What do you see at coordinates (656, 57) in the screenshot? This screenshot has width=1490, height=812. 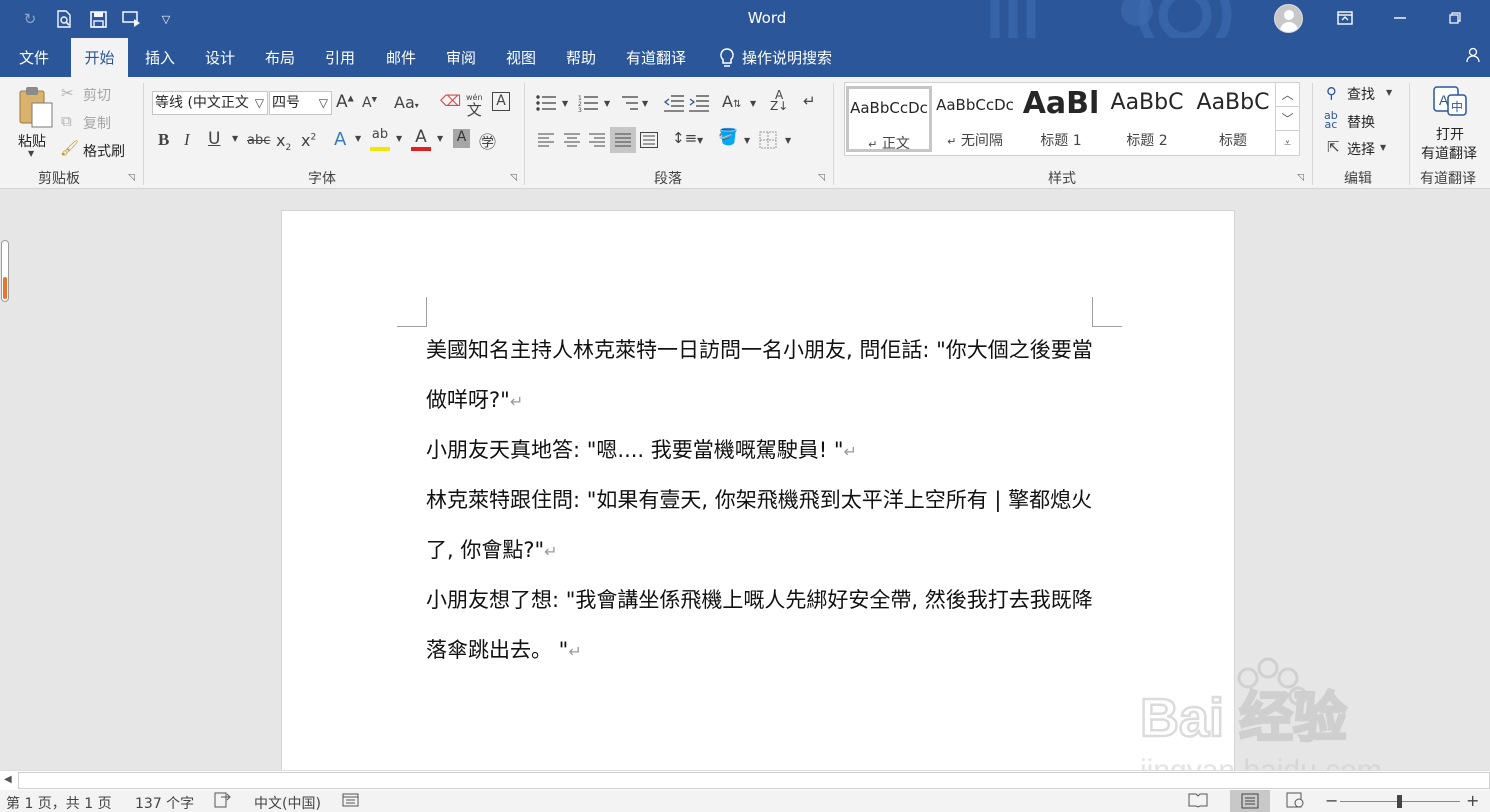 I see `tab-youdao: 有道翻译` at bounding box center [656, 57].